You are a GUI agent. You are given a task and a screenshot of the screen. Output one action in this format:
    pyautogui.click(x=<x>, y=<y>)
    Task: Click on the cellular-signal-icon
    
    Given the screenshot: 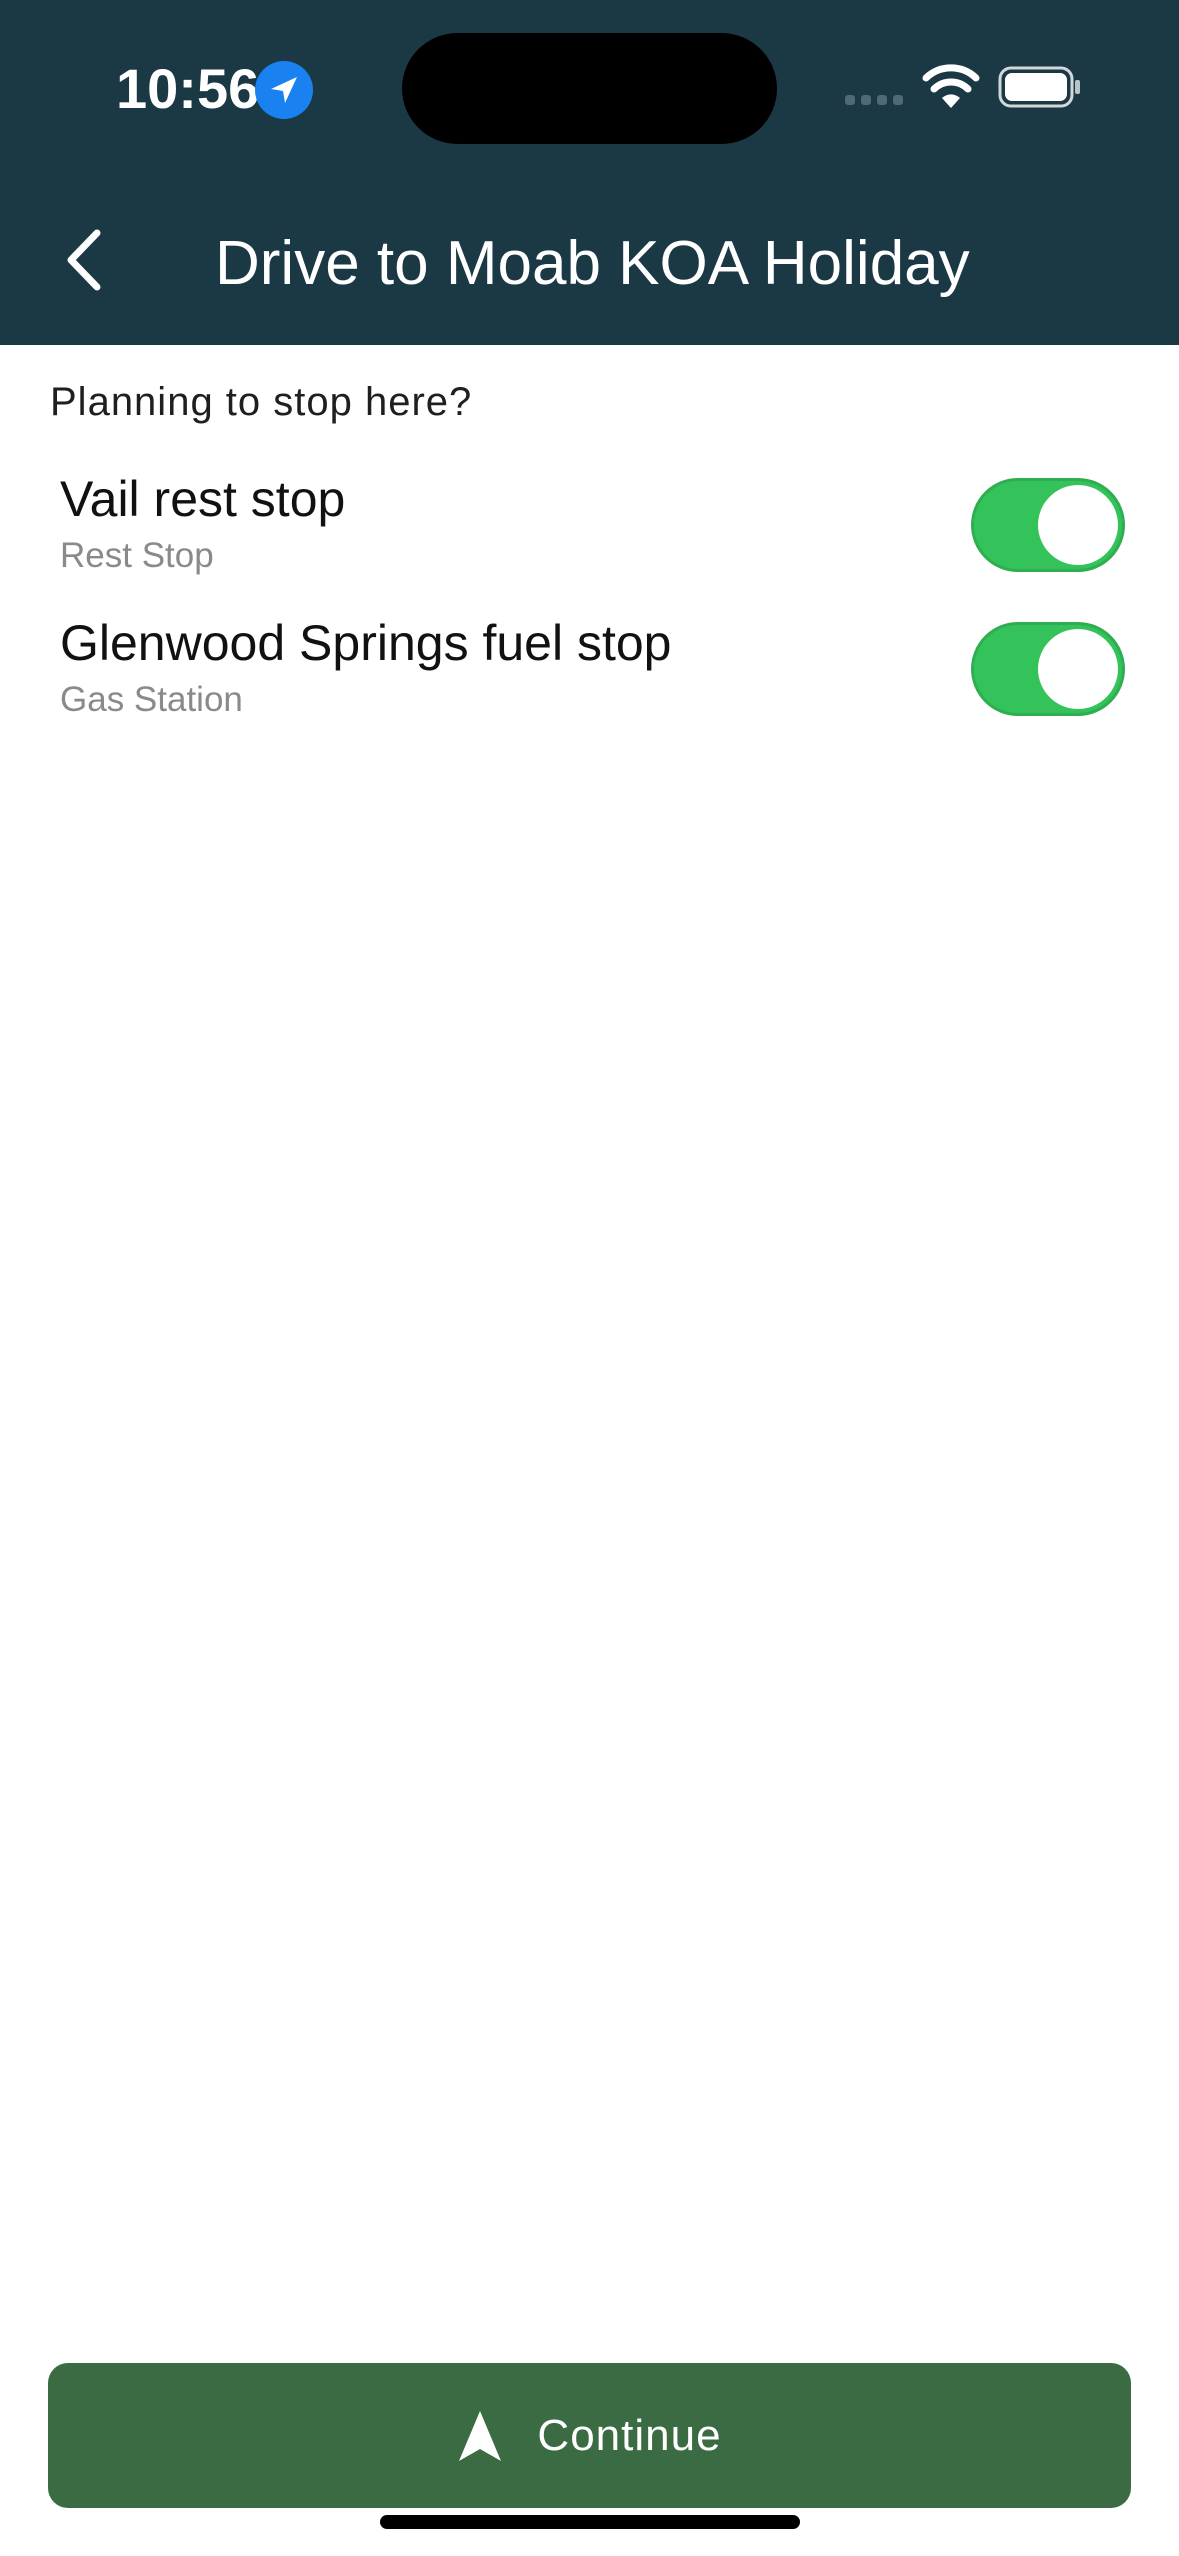 What is the action you would take?
    pyautogui.click(x=874, y=100)
    